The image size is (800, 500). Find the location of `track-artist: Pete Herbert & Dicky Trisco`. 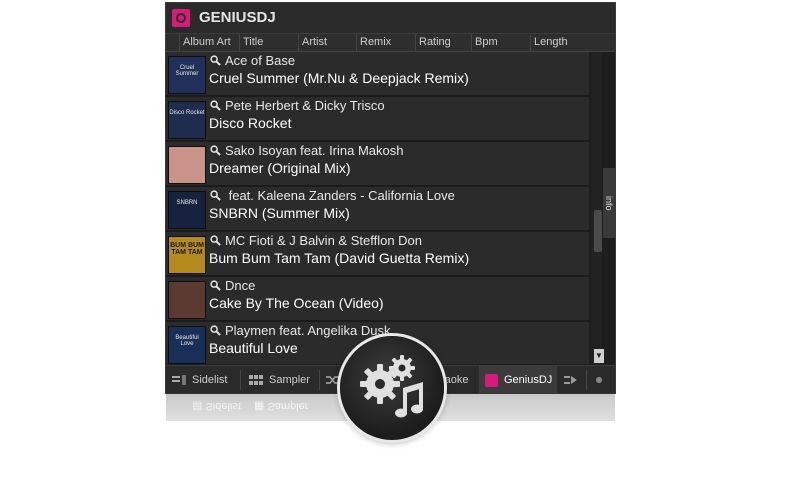

track-artist: Pete Herbert & Dicky Trisco is located at coordinates (305, 105).